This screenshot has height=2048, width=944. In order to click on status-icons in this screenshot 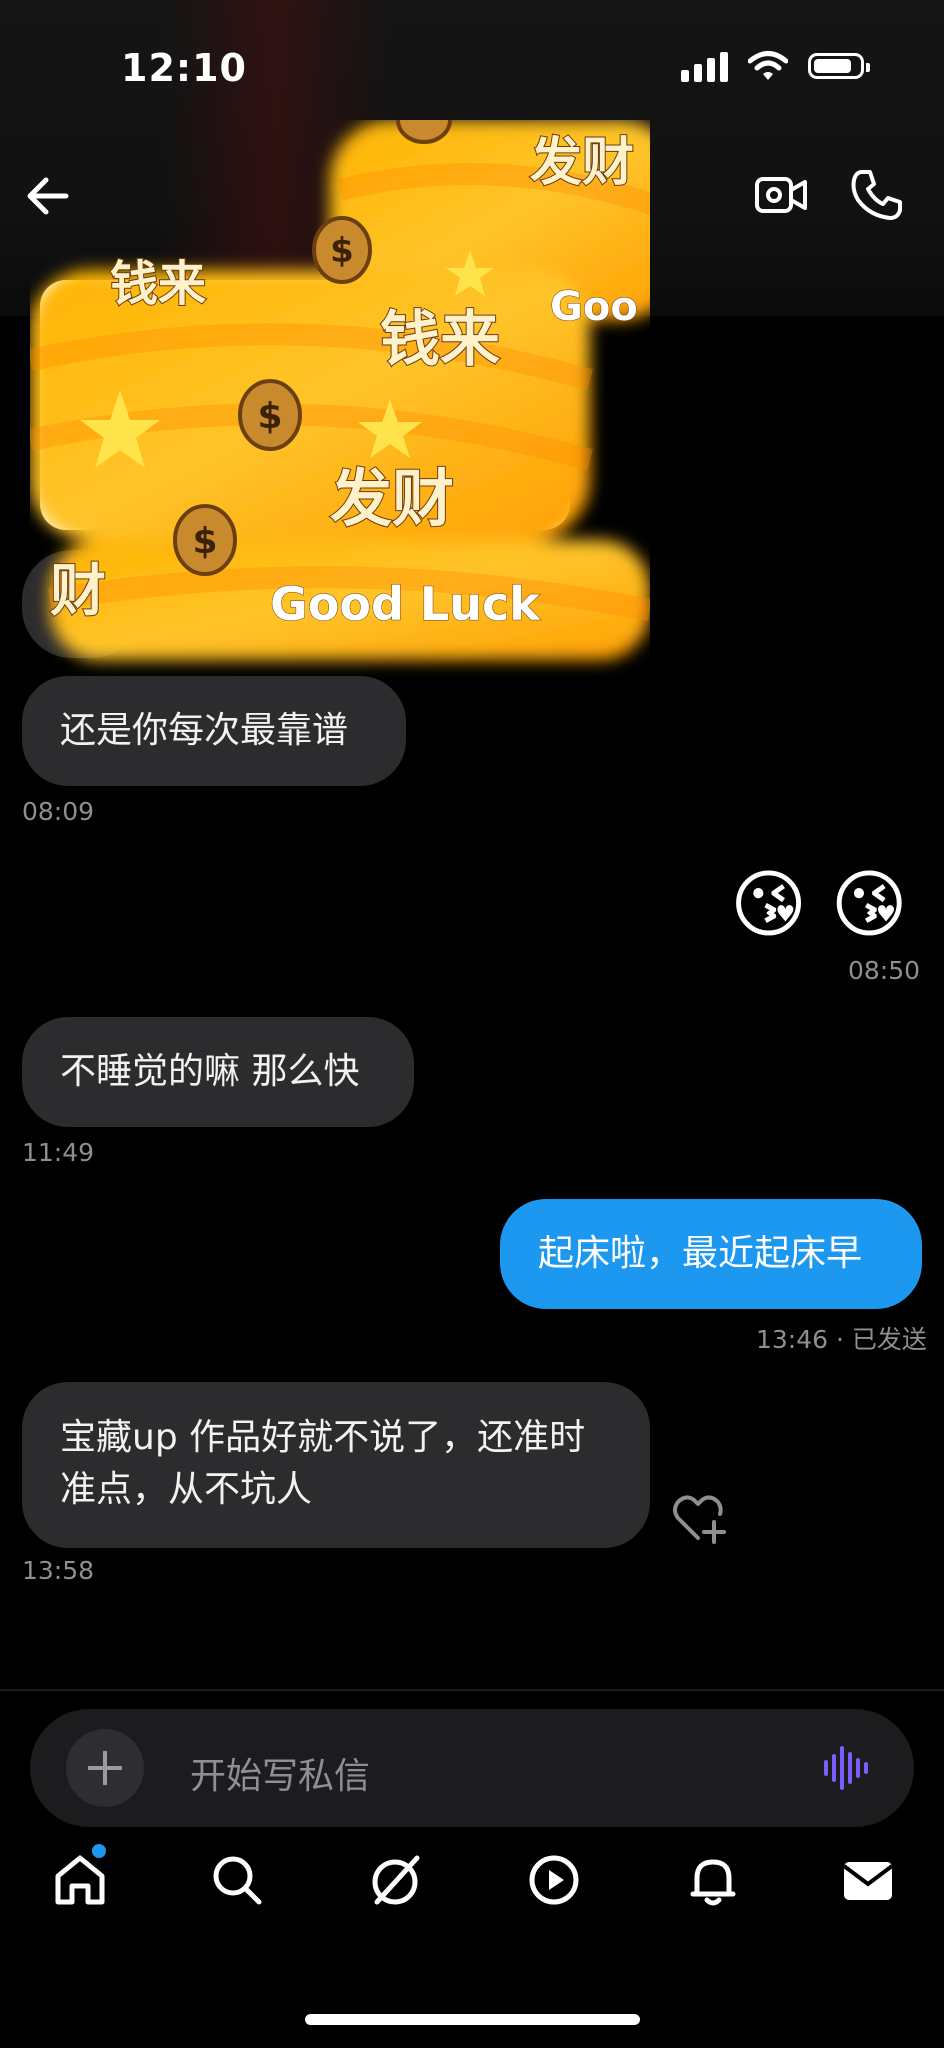, I will do `click(775, 66)`.